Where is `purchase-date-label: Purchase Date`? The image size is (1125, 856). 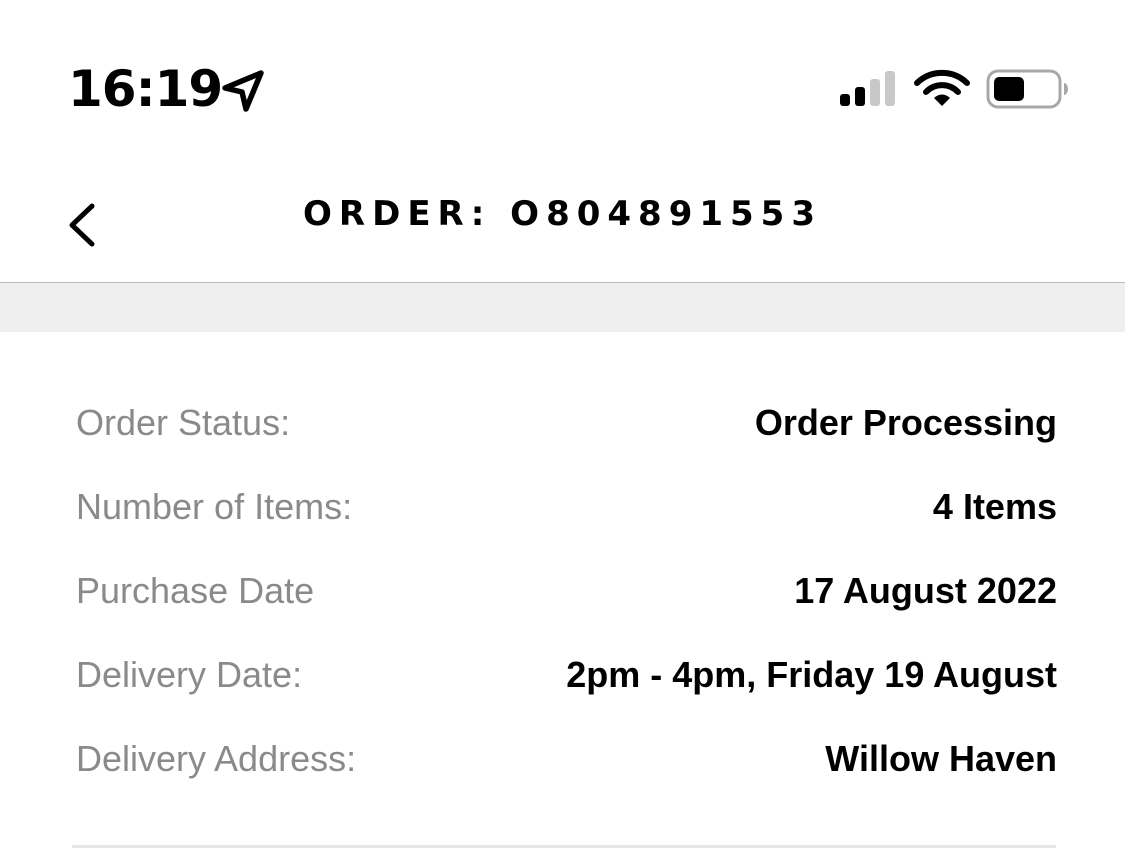
purchase-date-label: Purchase Date is located at coordinates (195, 590).